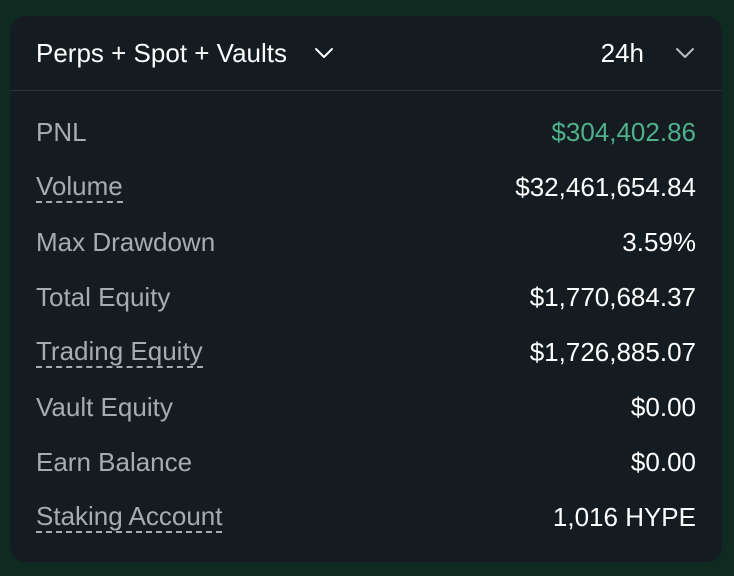  What do you see at coordinates (605, 187) in the screenshot?
I see `metric-value: $32,461,654.84` at bounding box center [605, 187].